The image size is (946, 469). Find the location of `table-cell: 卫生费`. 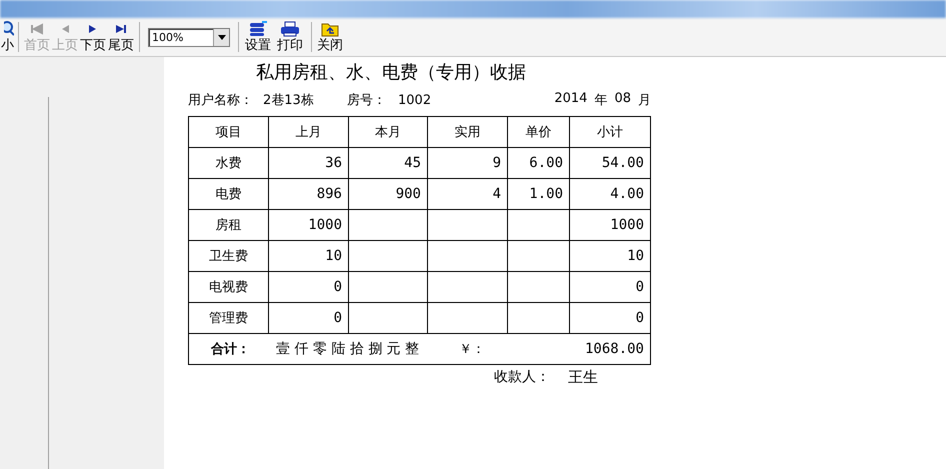

table-cell: 卫生费 is located at coordinates (228, 256).